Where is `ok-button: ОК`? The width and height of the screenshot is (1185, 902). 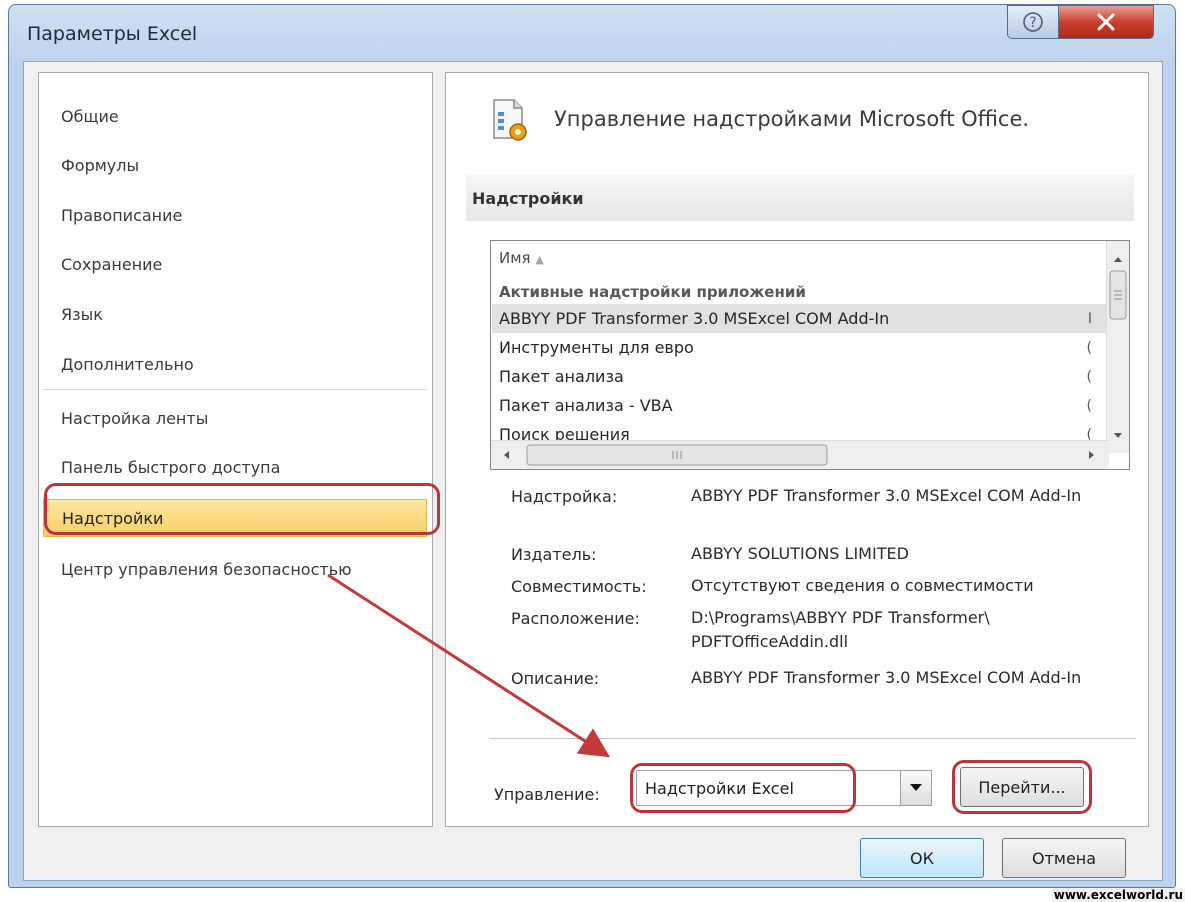
ok-button: ОК is located at coordinates (922, 858).